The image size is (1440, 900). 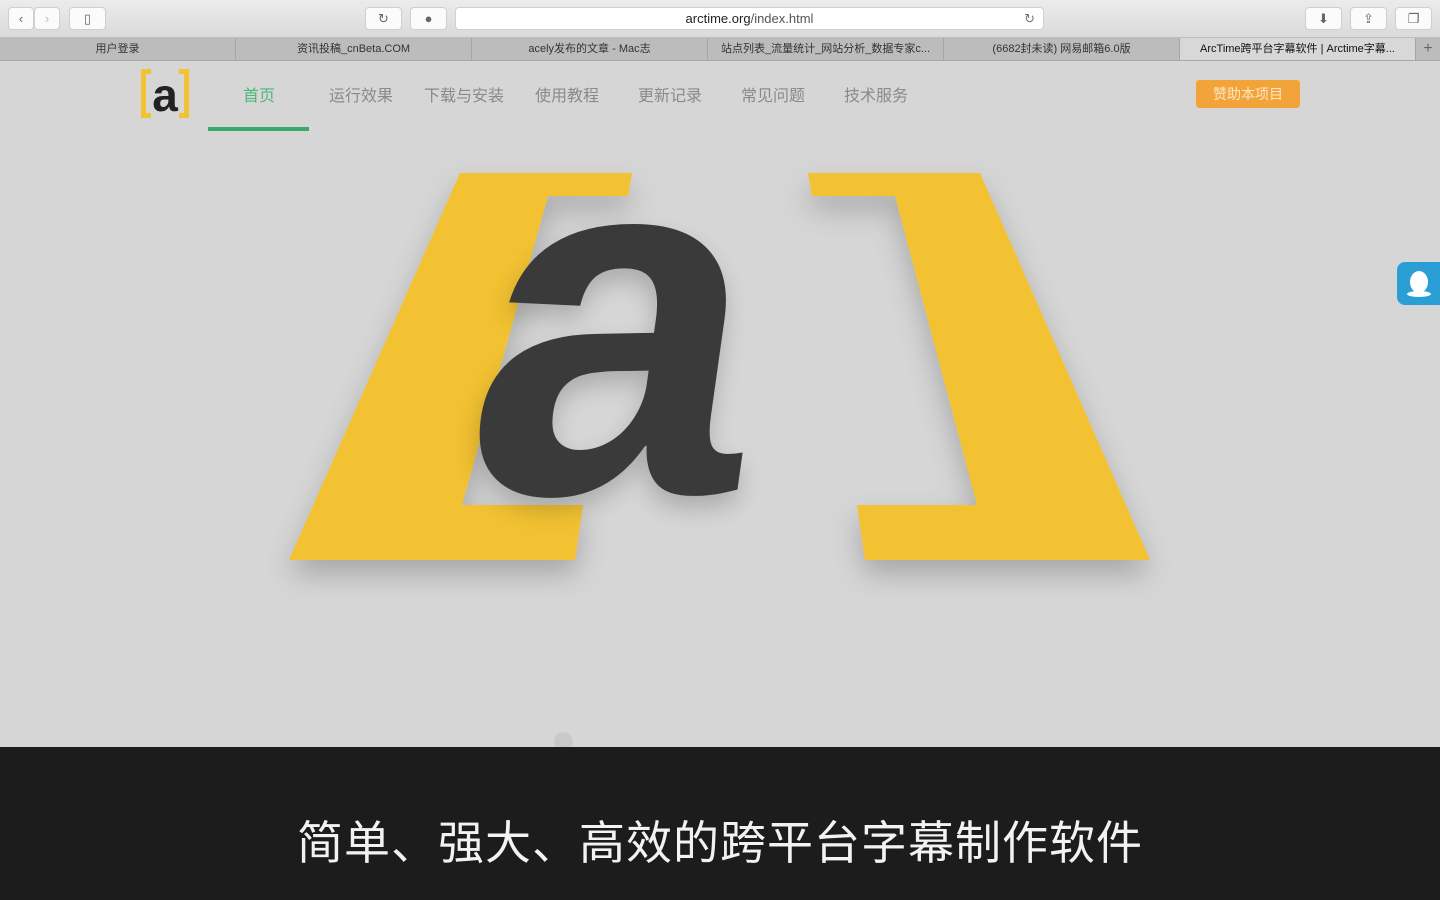 I want to click on penguin-icon, so click(x=1419, y=284).